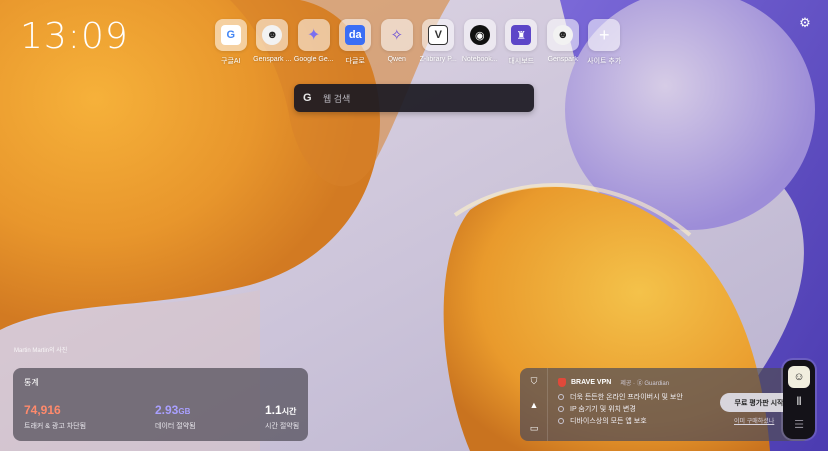 This screenshot has height=451, width=828. Describe the element at coordinates (613, 382) in the screenshot. I see `vpn-header: BRAVE VPN 제공 · ⓖ Guardian` at that location.